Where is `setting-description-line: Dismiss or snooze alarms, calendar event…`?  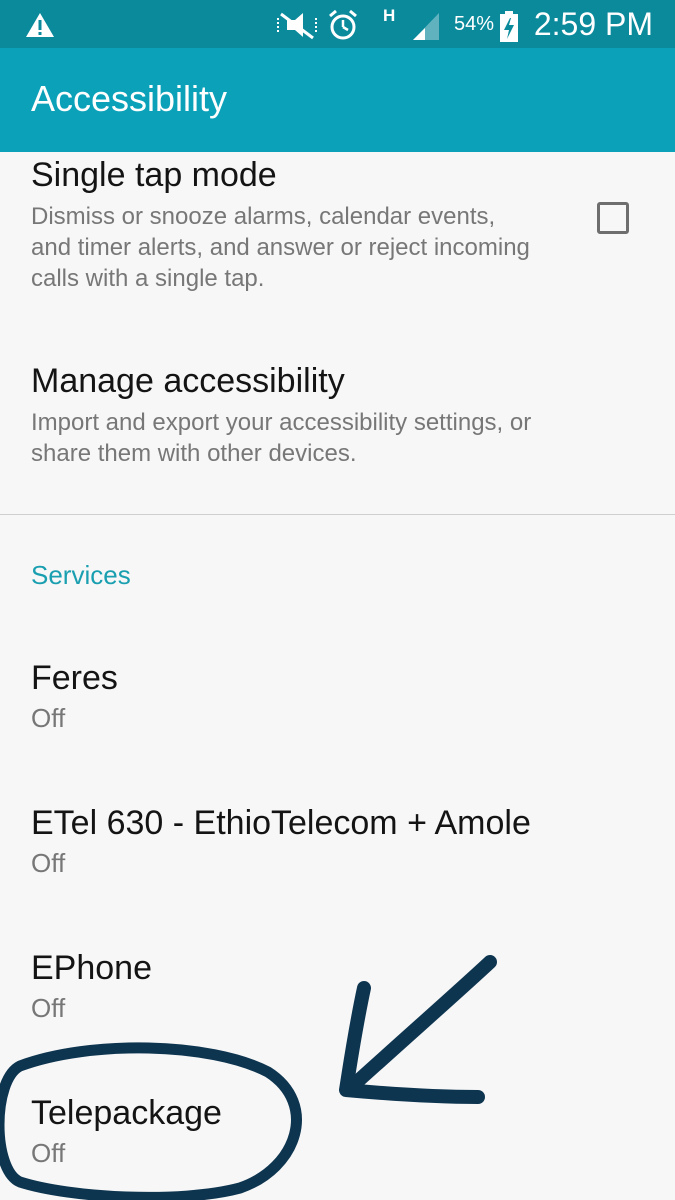 setting-description-line: Dismiss or snooze alarms, calendar event… is located at coordinates (263, 216).